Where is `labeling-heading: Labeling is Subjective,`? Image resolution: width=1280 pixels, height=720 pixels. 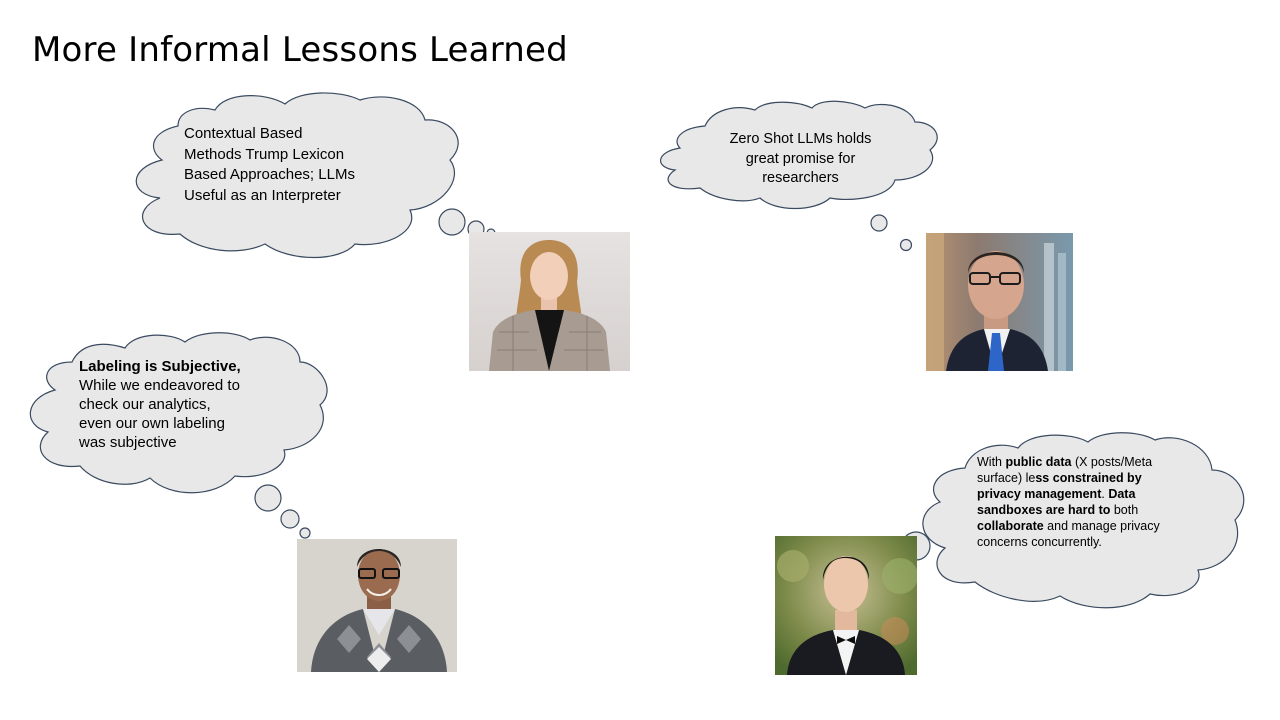 labeling-heading: Labeling is Subjective, is located at coordinates (160, 366).